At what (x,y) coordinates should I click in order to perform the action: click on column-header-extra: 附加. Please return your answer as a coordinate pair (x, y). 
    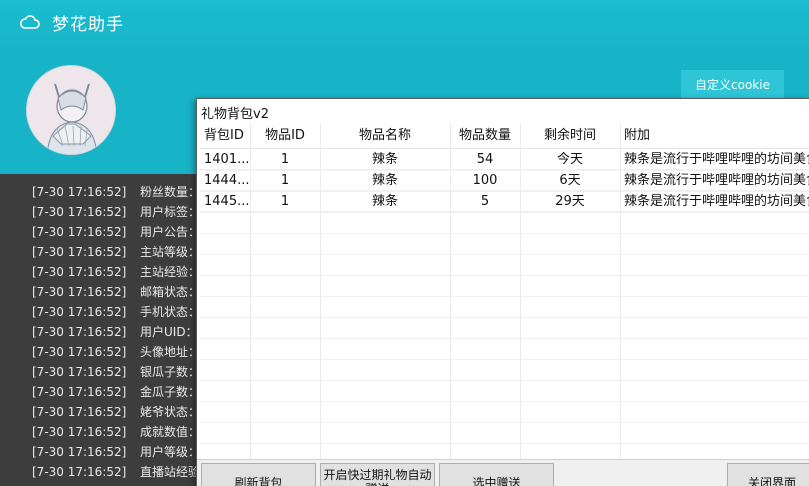
    Looking at the image, I should click on (716, 136).